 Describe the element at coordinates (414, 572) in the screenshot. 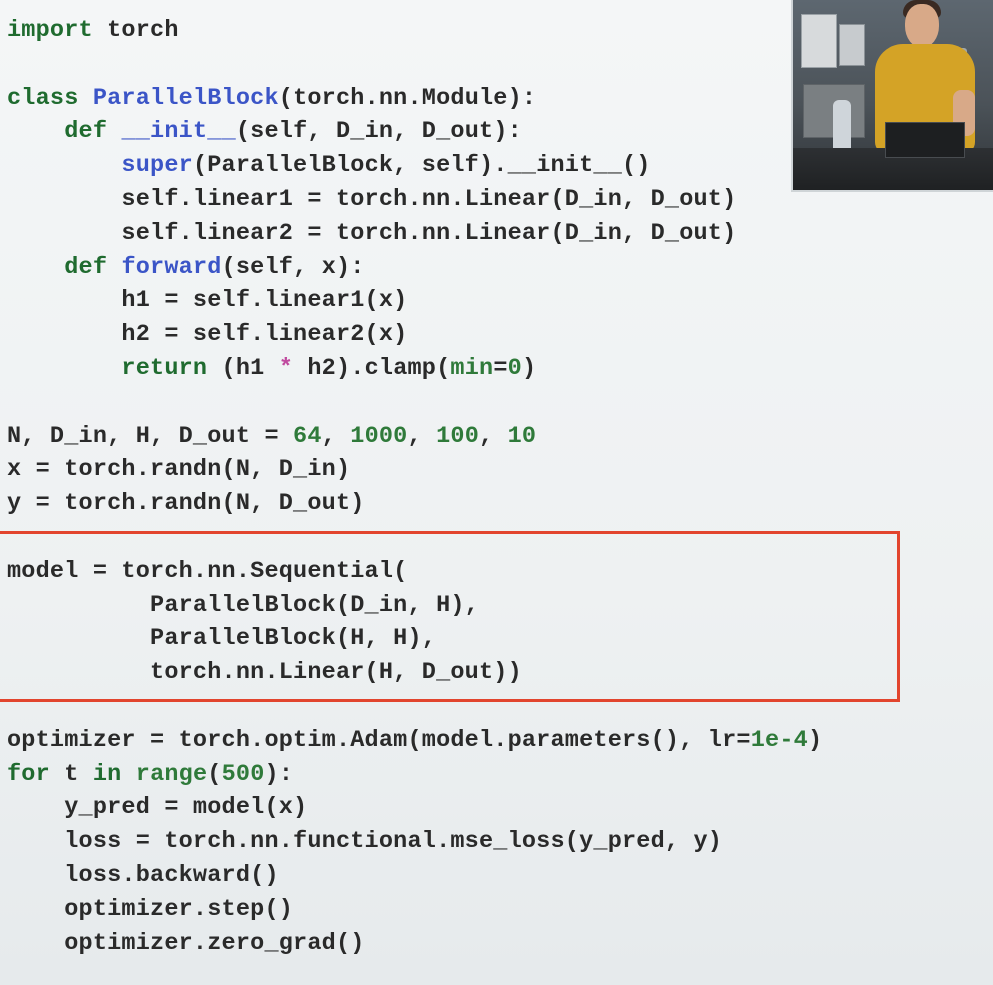

I see `code-line: model = torch.nn.Sequential(` at that location.